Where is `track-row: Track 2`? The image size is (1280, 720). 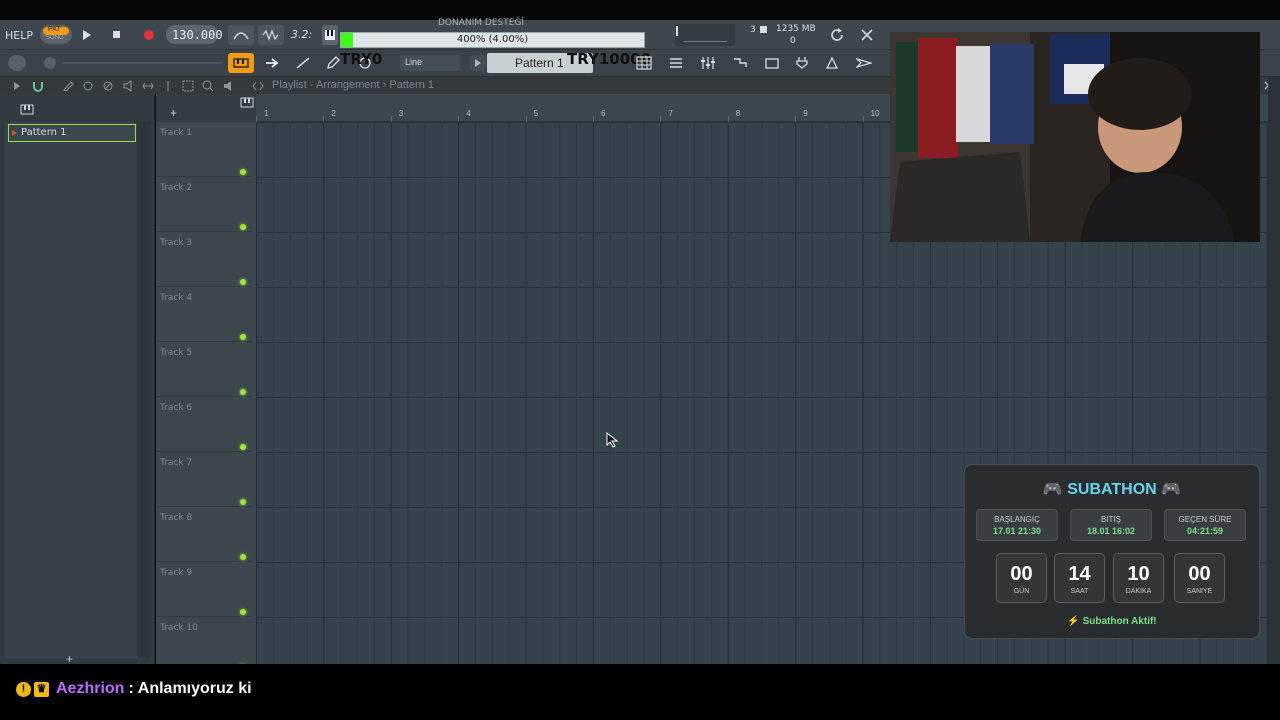
track-row: Track 2 is located at coordinates (204, 204).